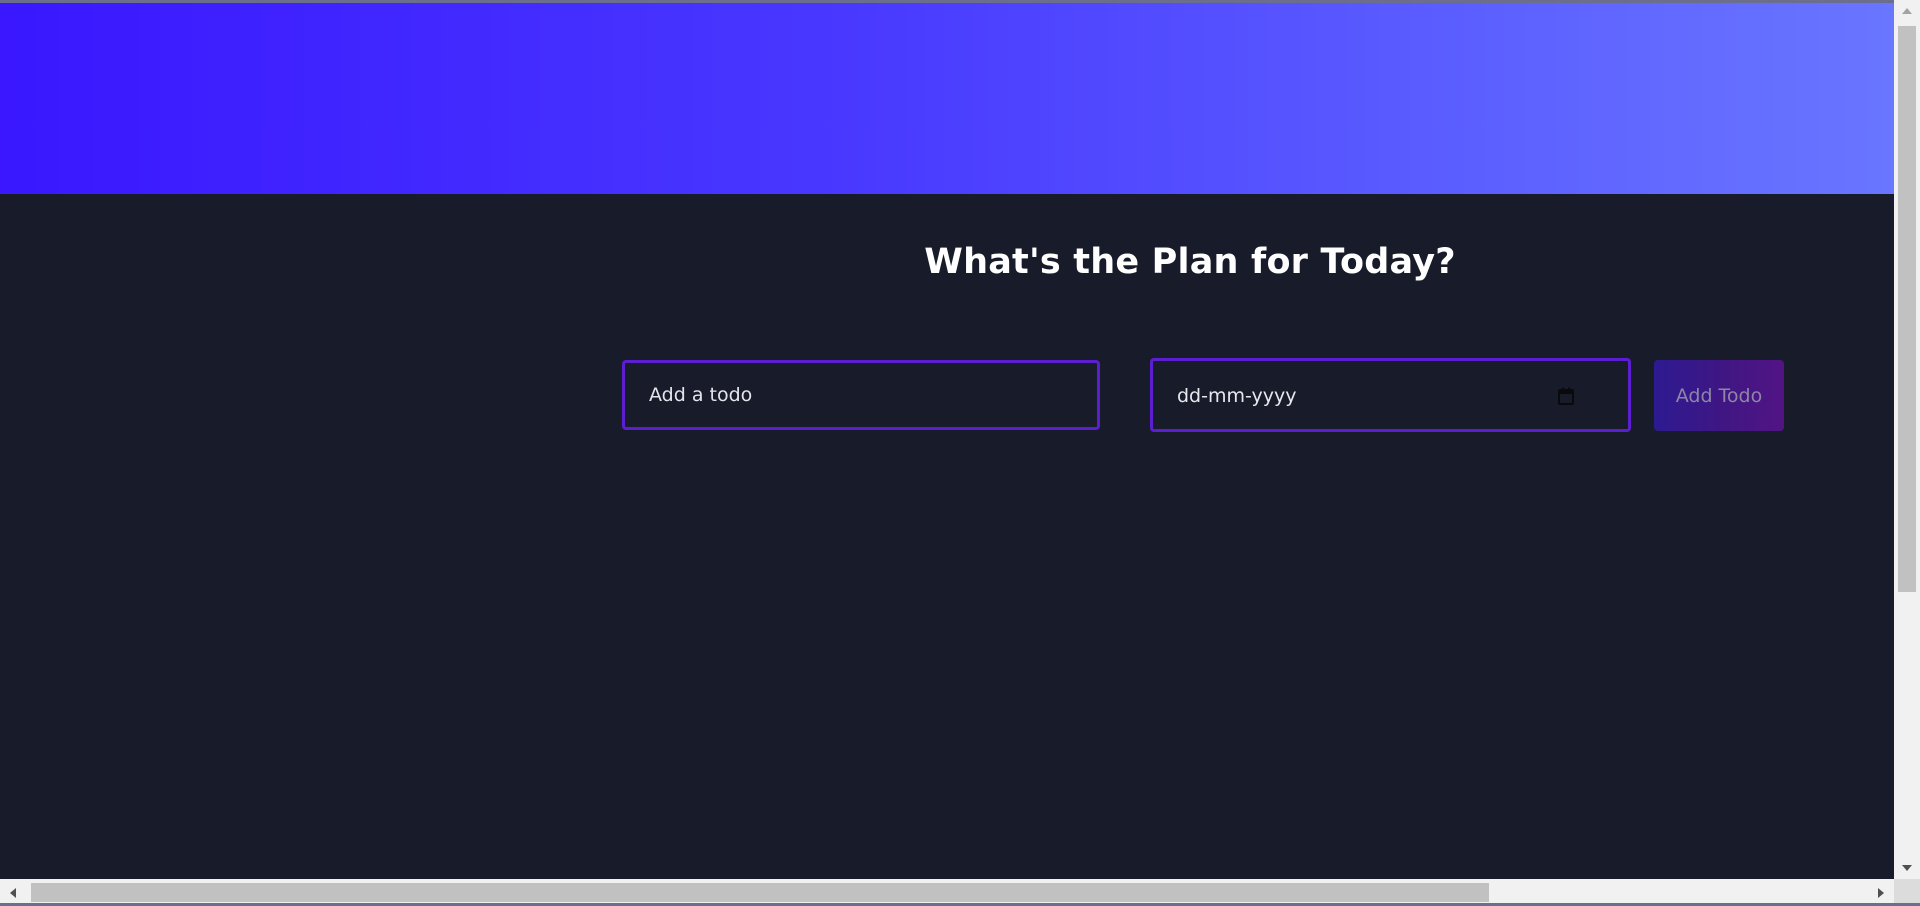 This screenshot has height=906, width=1920. I want to click on date-placeholder: dd-mm-yyyy, so click(1237, 396).